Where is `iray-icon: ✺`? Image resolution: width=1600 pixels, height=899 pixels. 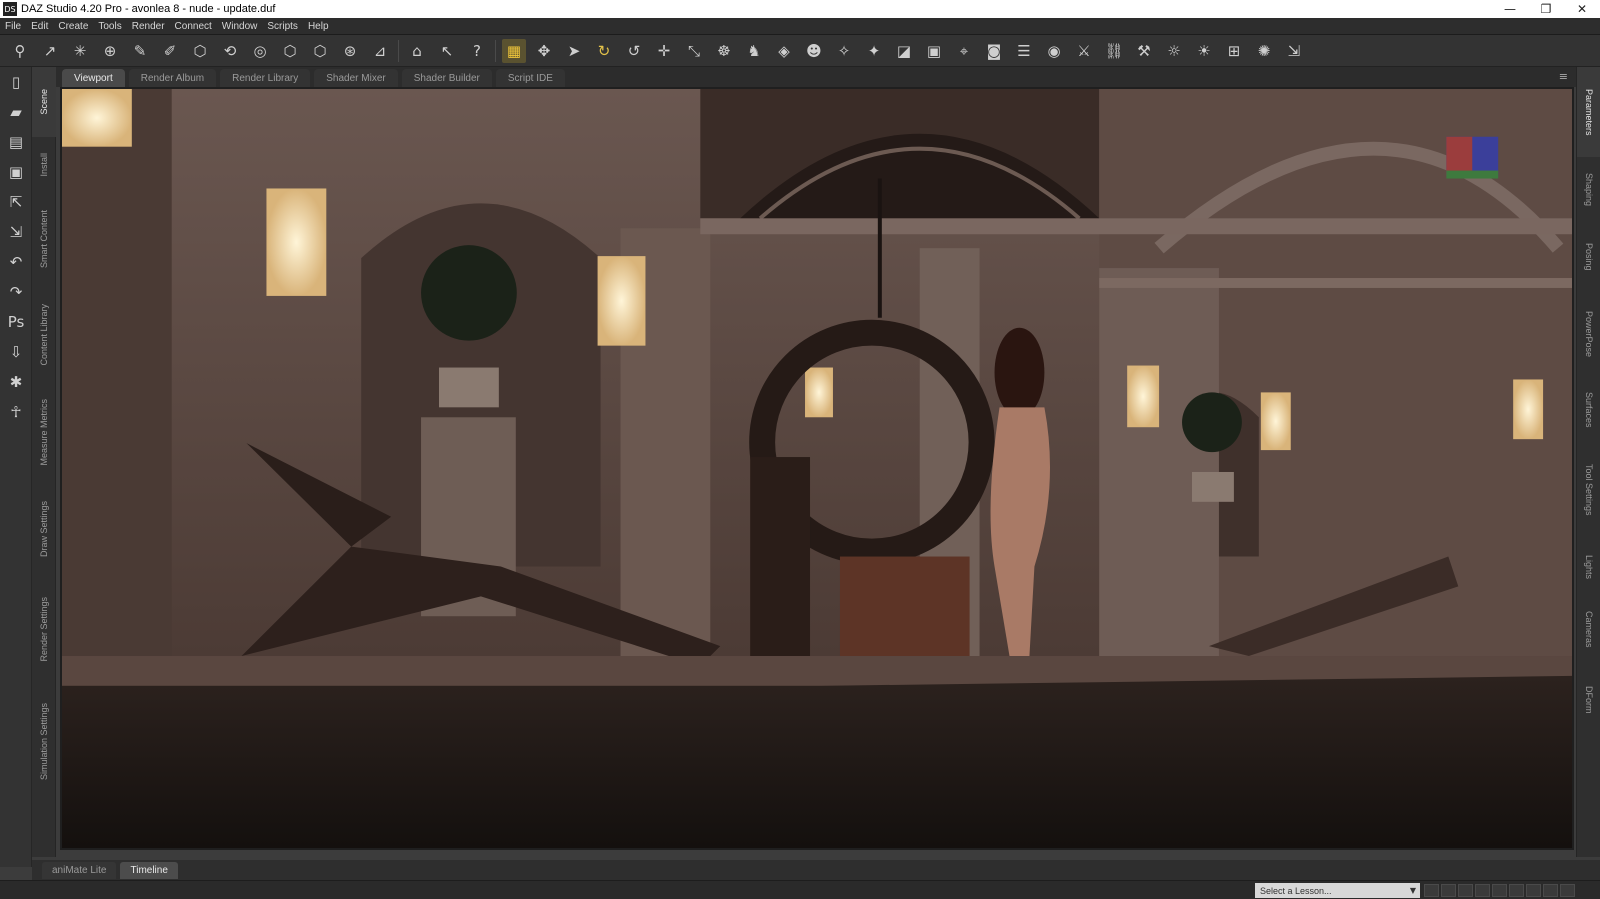 iray-icon: ✺ is located at coordinates (1264, 51).